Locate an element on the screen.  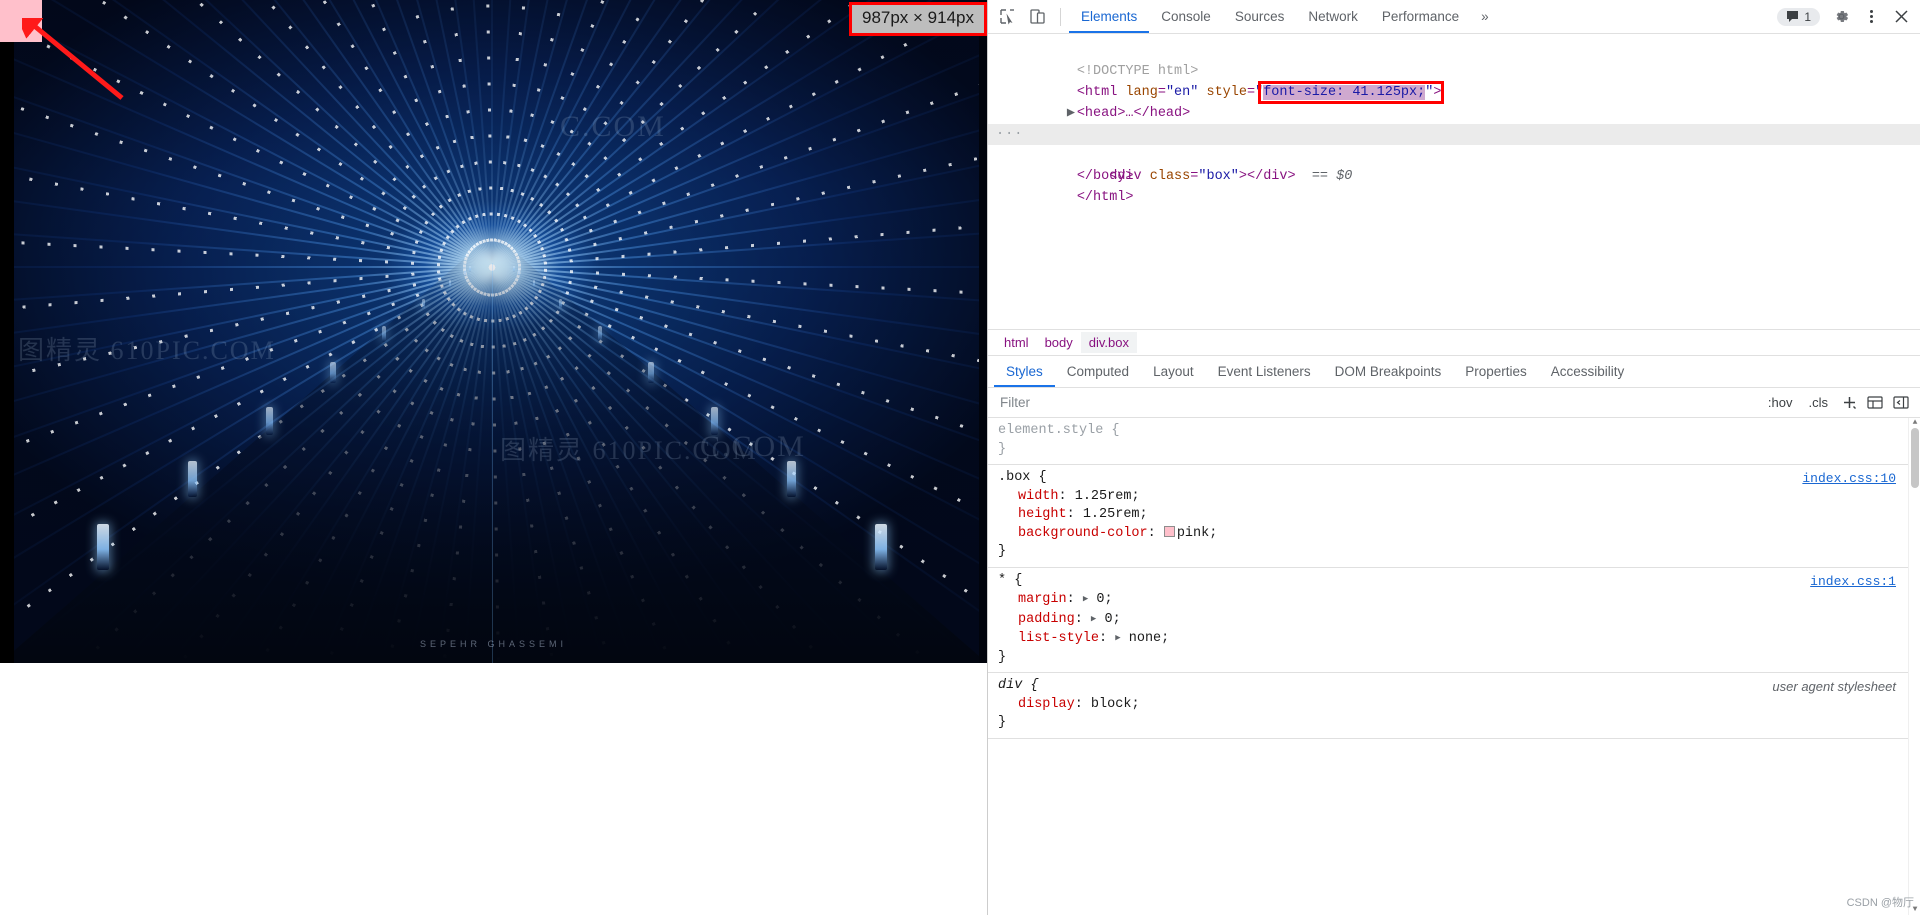
more-vertical-icon is located at coordinates (1871, 17).